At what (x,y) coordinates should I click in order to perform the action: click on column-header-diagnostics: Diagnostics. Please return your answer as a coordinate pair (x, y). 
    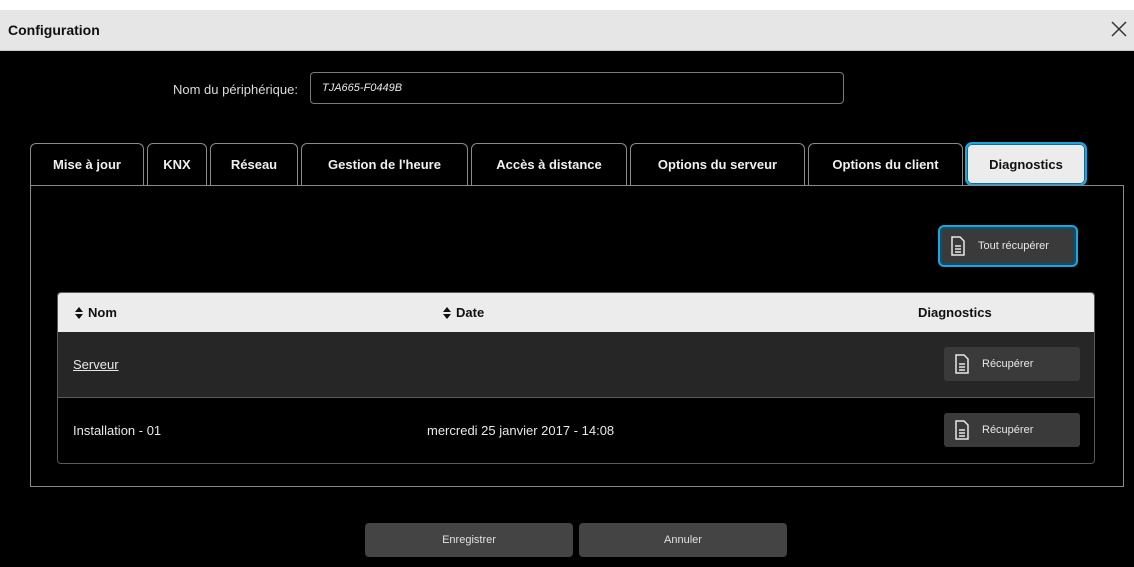
    Looking at the image, I should click on (955, 312).